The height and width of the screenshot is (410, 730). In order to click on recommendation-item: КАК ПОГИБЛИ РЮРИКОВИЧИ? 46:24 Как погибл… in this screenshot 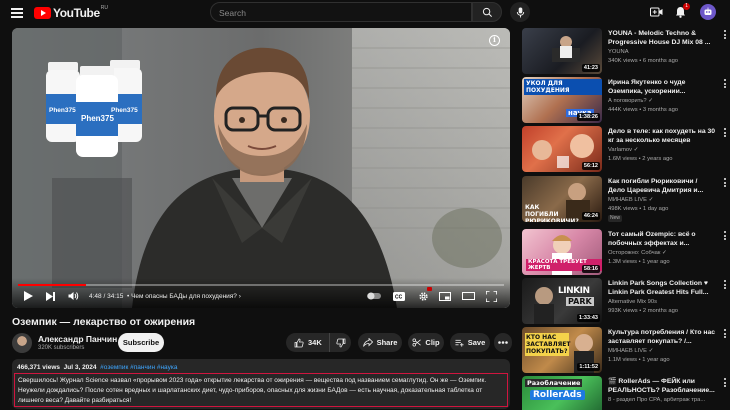, I will do `click(626, 200)`.